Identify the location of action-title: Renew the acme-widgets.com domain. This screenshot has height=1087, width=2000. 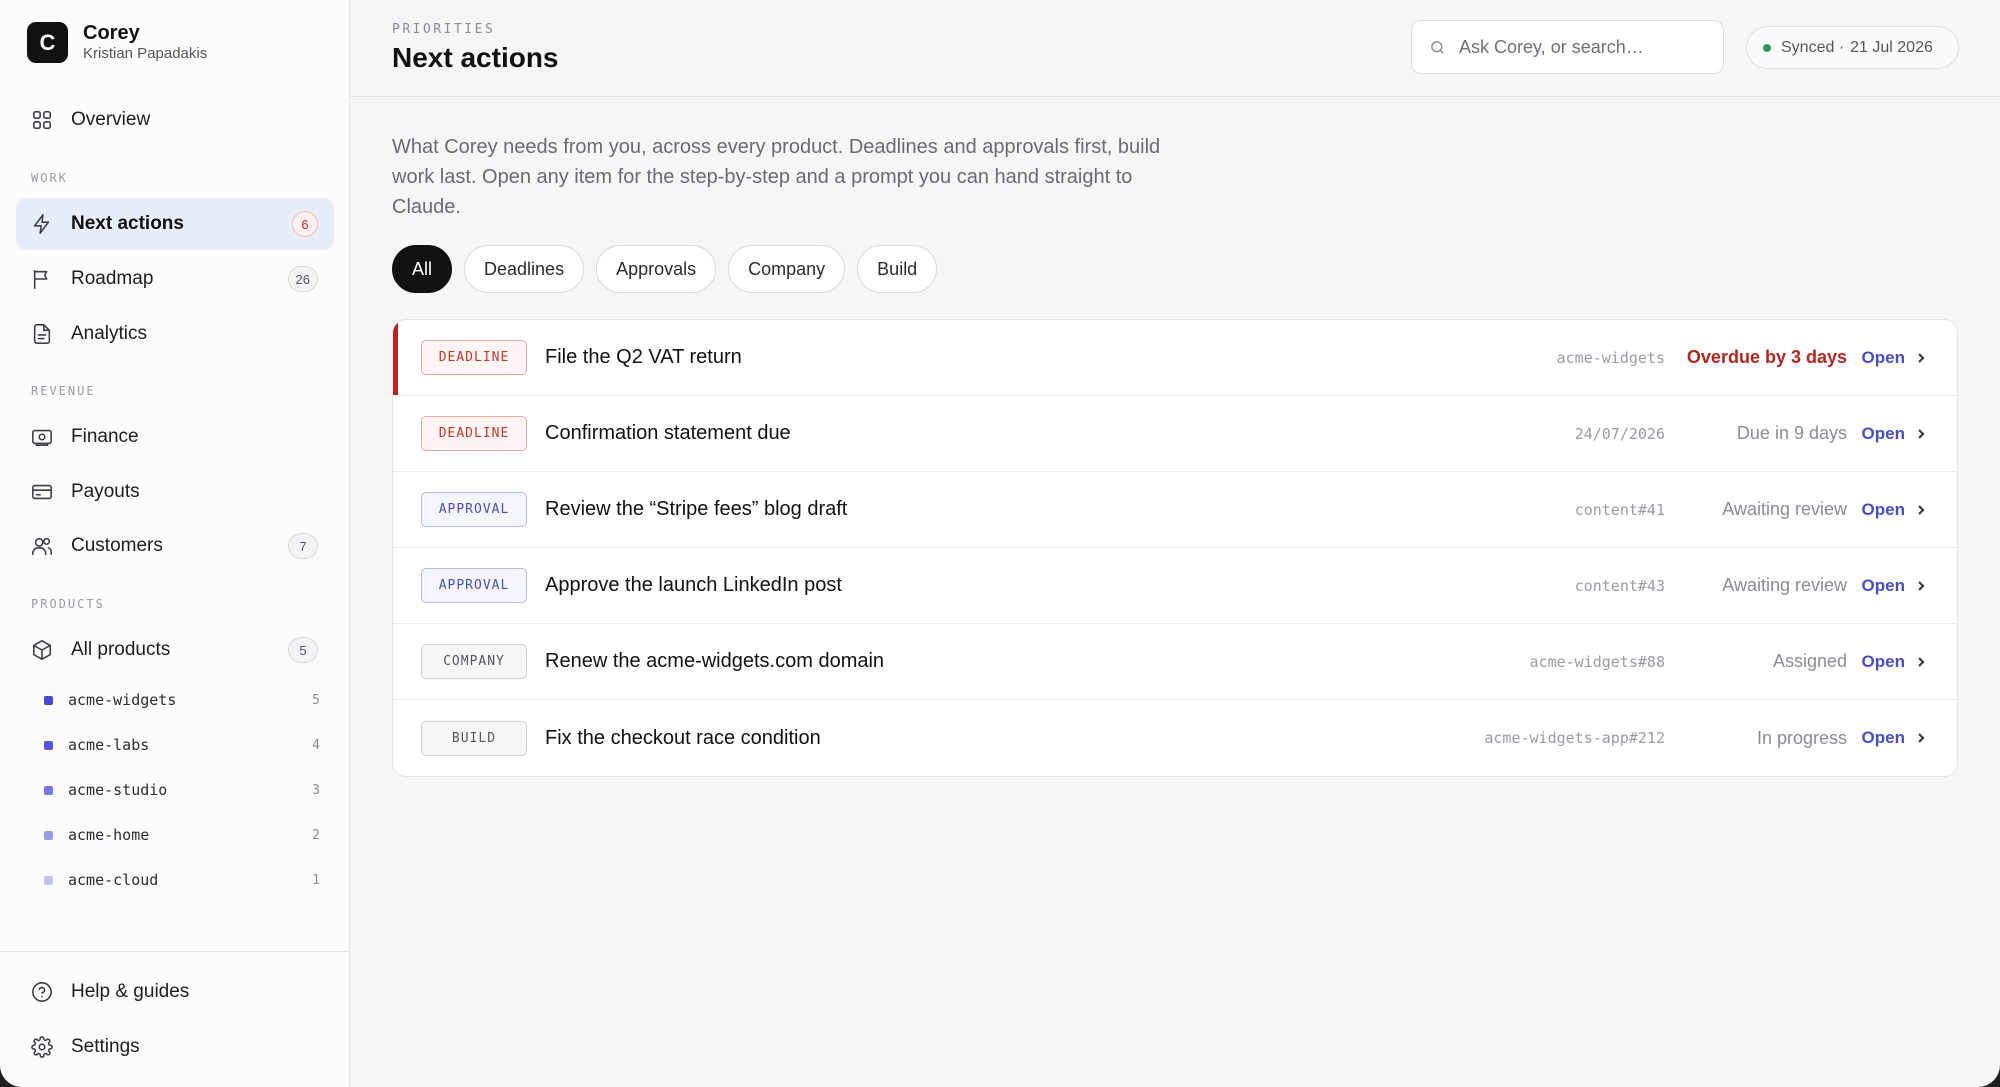
(715, 661).